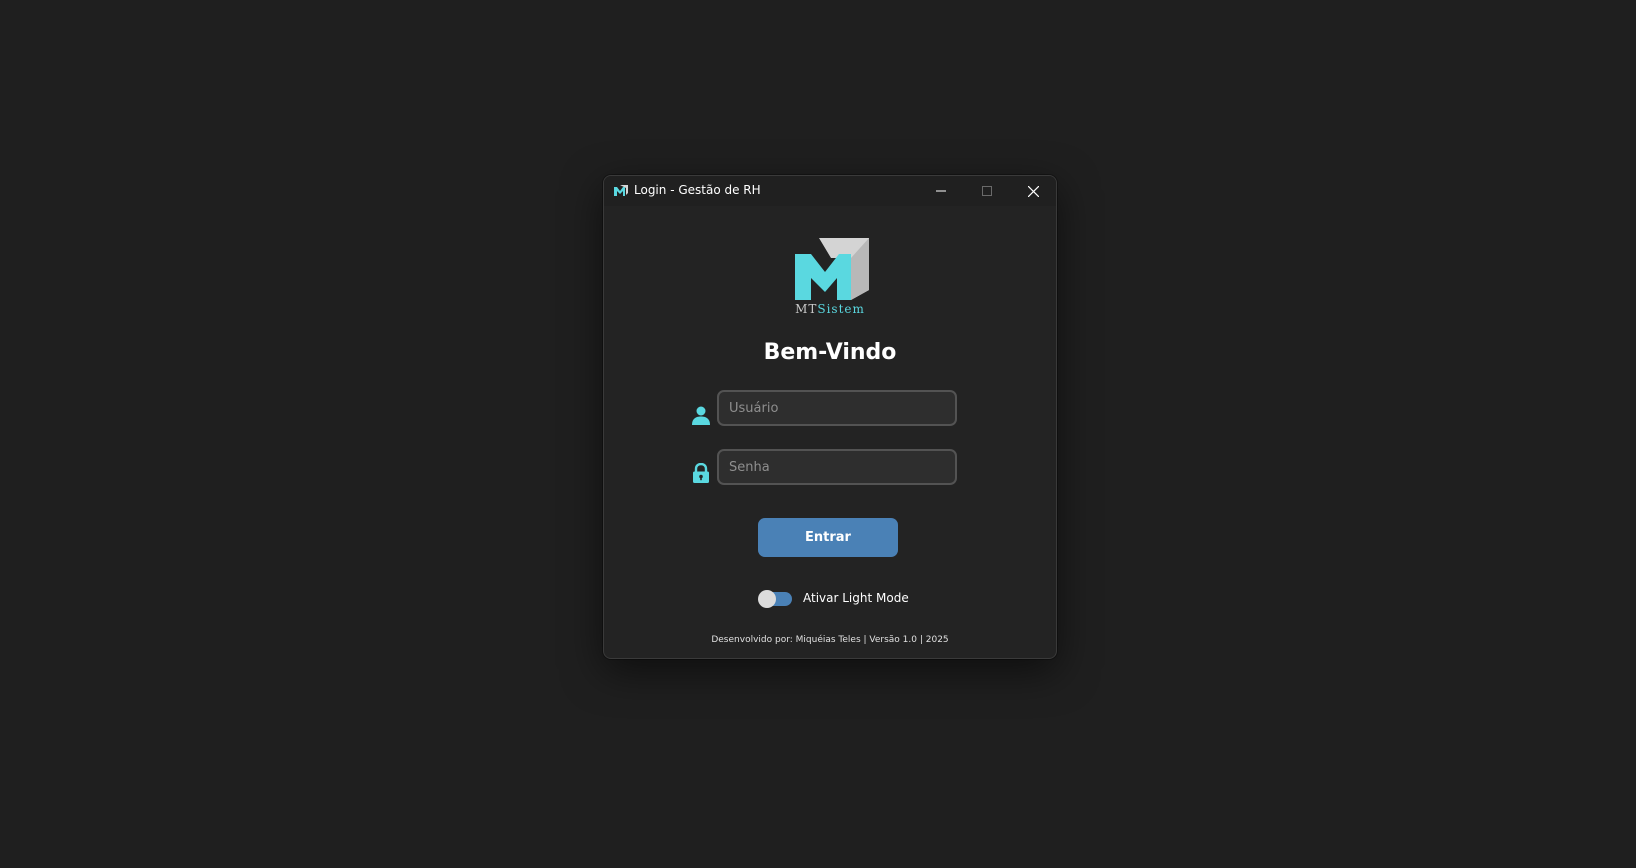 The height and width of the screenshot is (868, 1636). What do you see at coordinates (832, 269) in the screenshot?
I see `mtsistem-logo-icon` at bounding box center [832, 269].